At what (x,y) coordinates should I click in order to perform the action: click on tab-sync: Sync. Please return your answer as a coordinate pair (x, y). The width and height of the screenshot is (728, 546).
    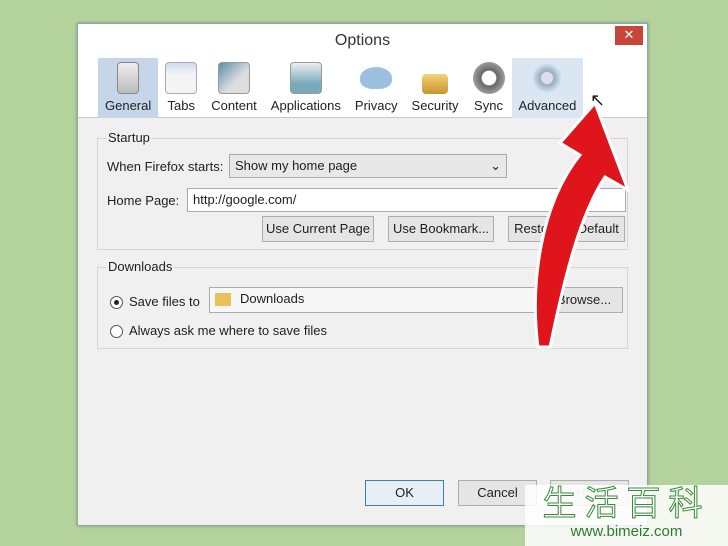
    Looking at the image, I should click on (489, 88).